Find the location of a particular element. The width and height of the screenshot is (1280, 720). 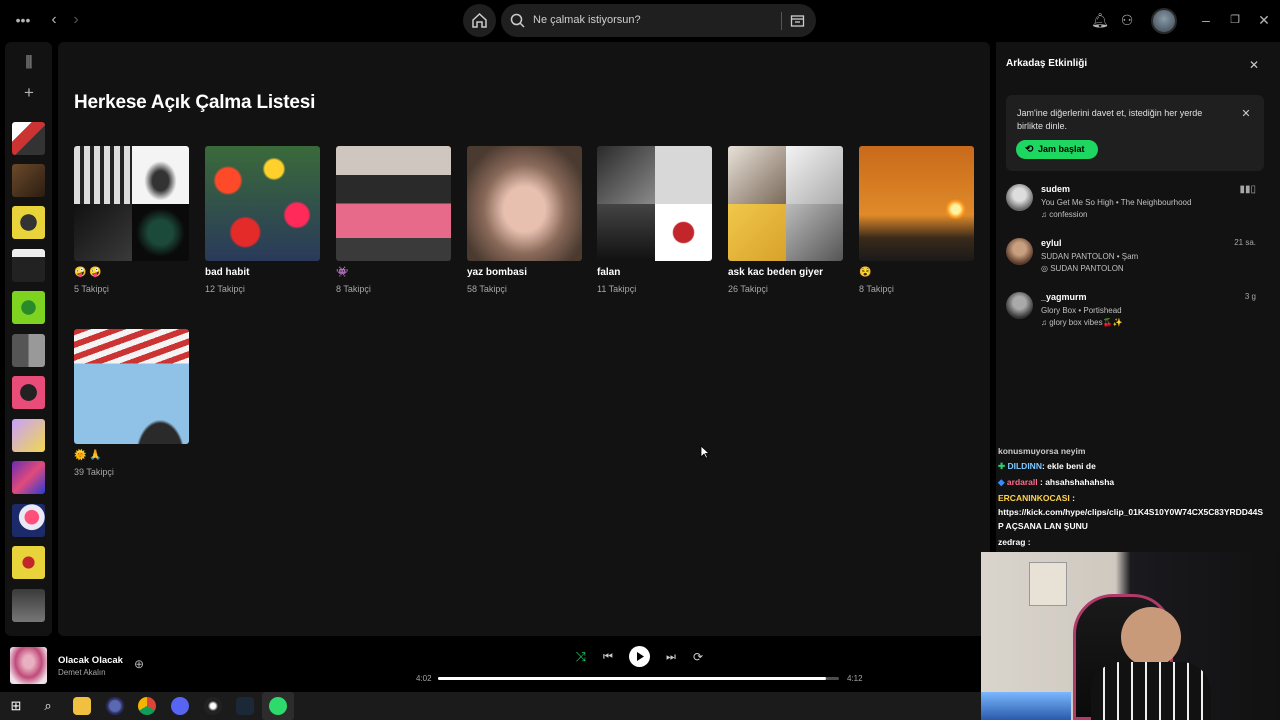

dismiss-icon: ✕ is located at coordinates (1246, 114).